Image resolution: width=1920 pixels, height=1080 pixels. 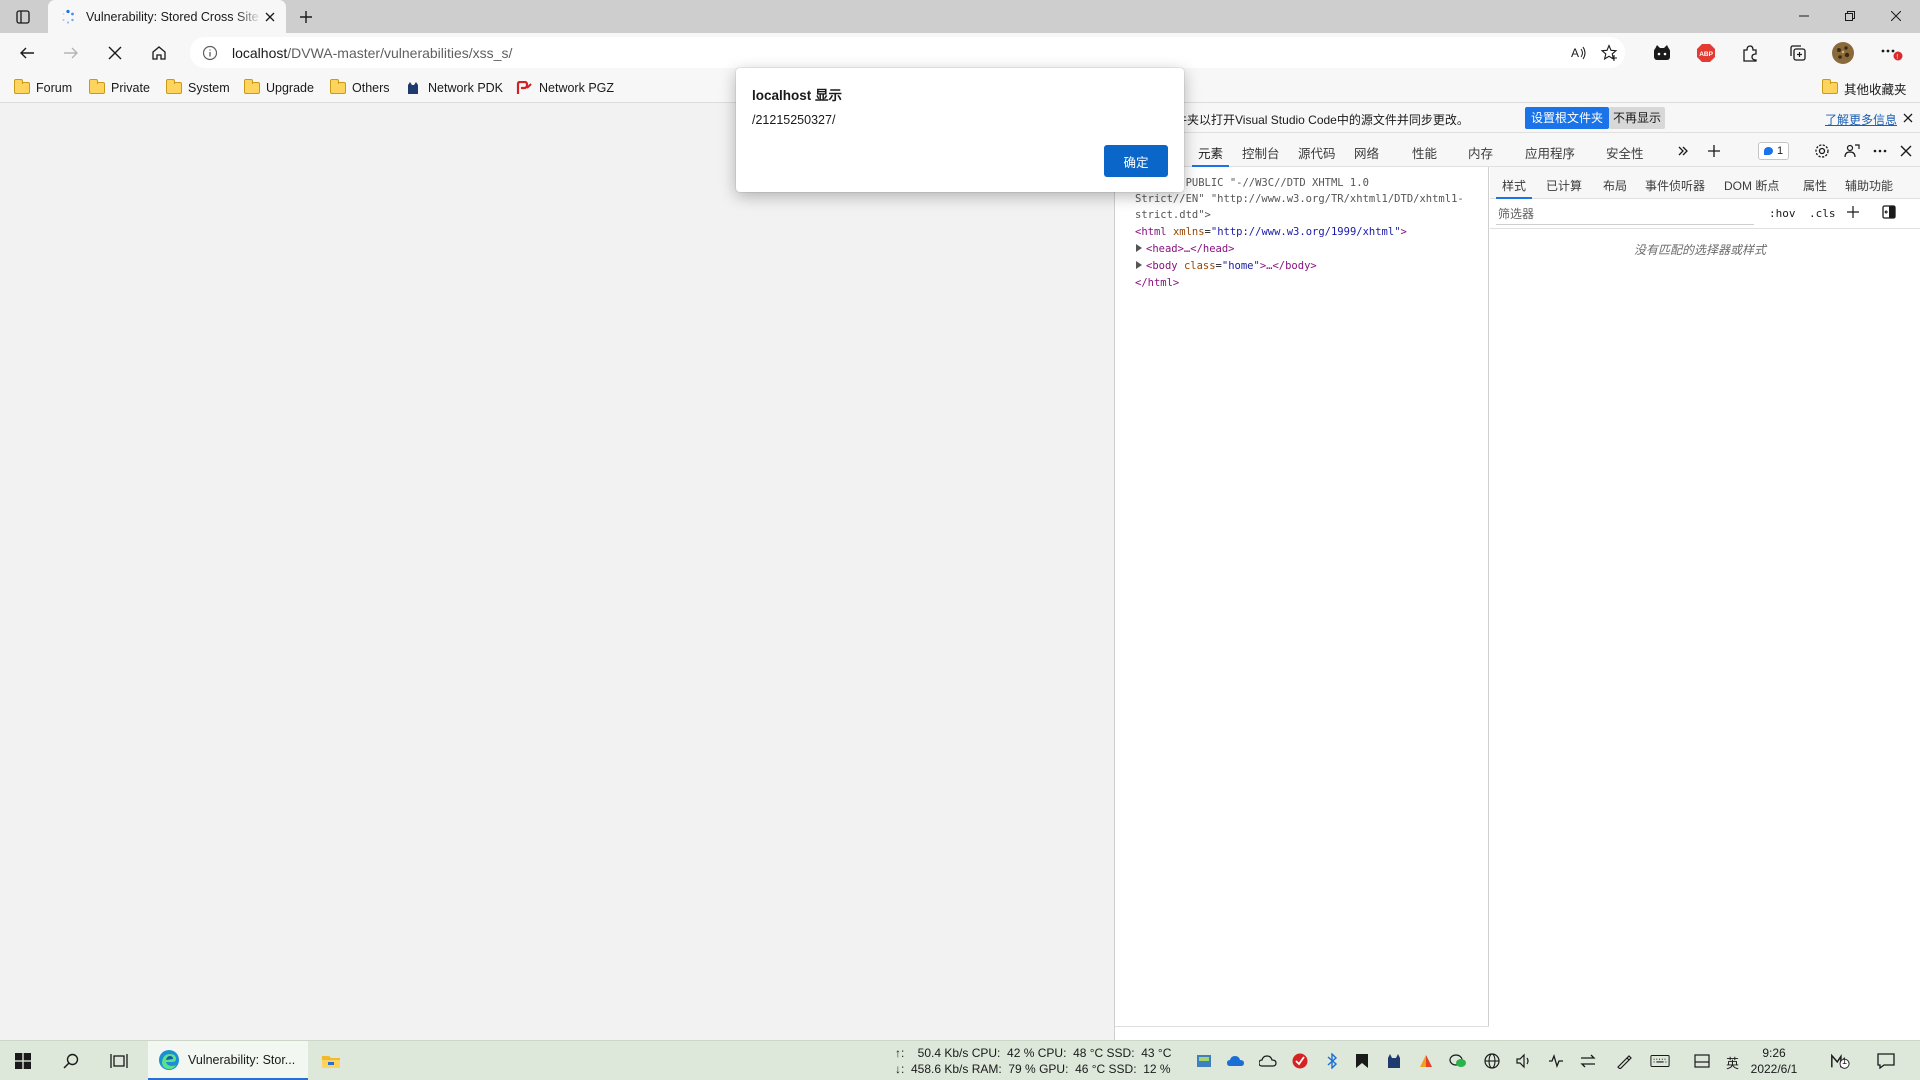 I want to click on tab-elements: 元素, so click(x=1210, y=155).